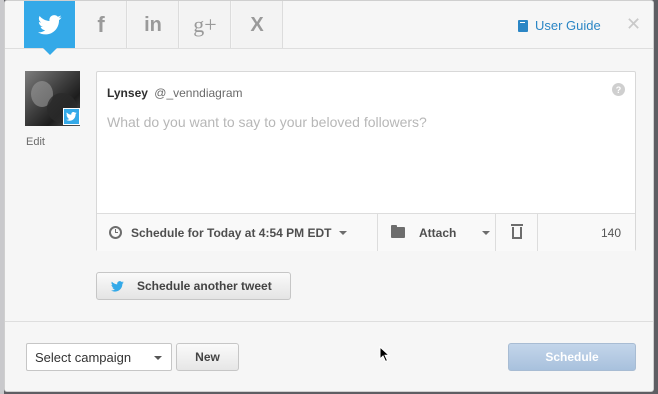 The image size is (658, 394). I want to click on trash-icon, so click(516, 231).